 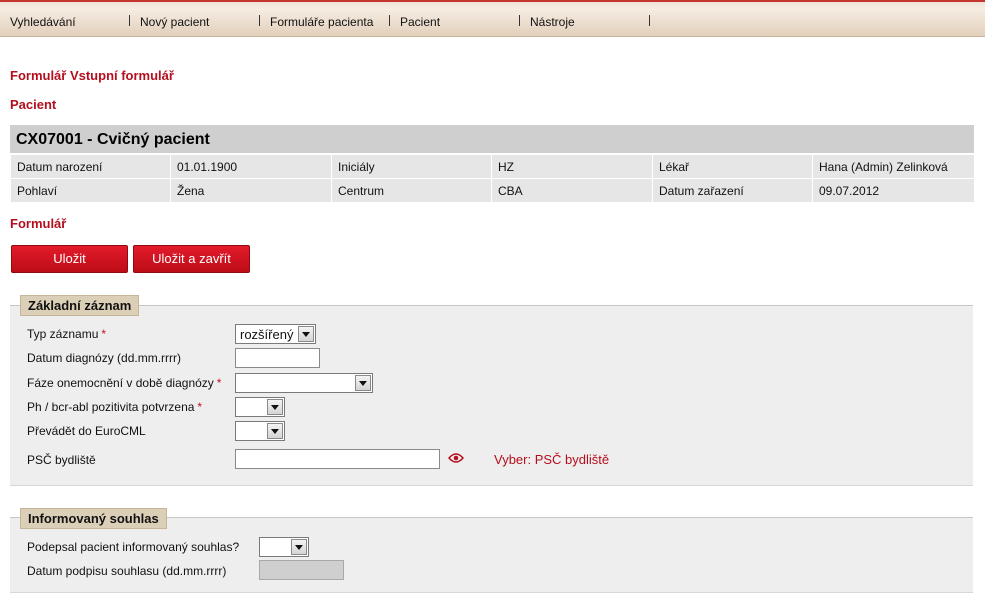 What do you see at coordinates (552, 22) in the screenshot?
I see `menu-item-tools: Nástroje` at bounding box center [552, 22].